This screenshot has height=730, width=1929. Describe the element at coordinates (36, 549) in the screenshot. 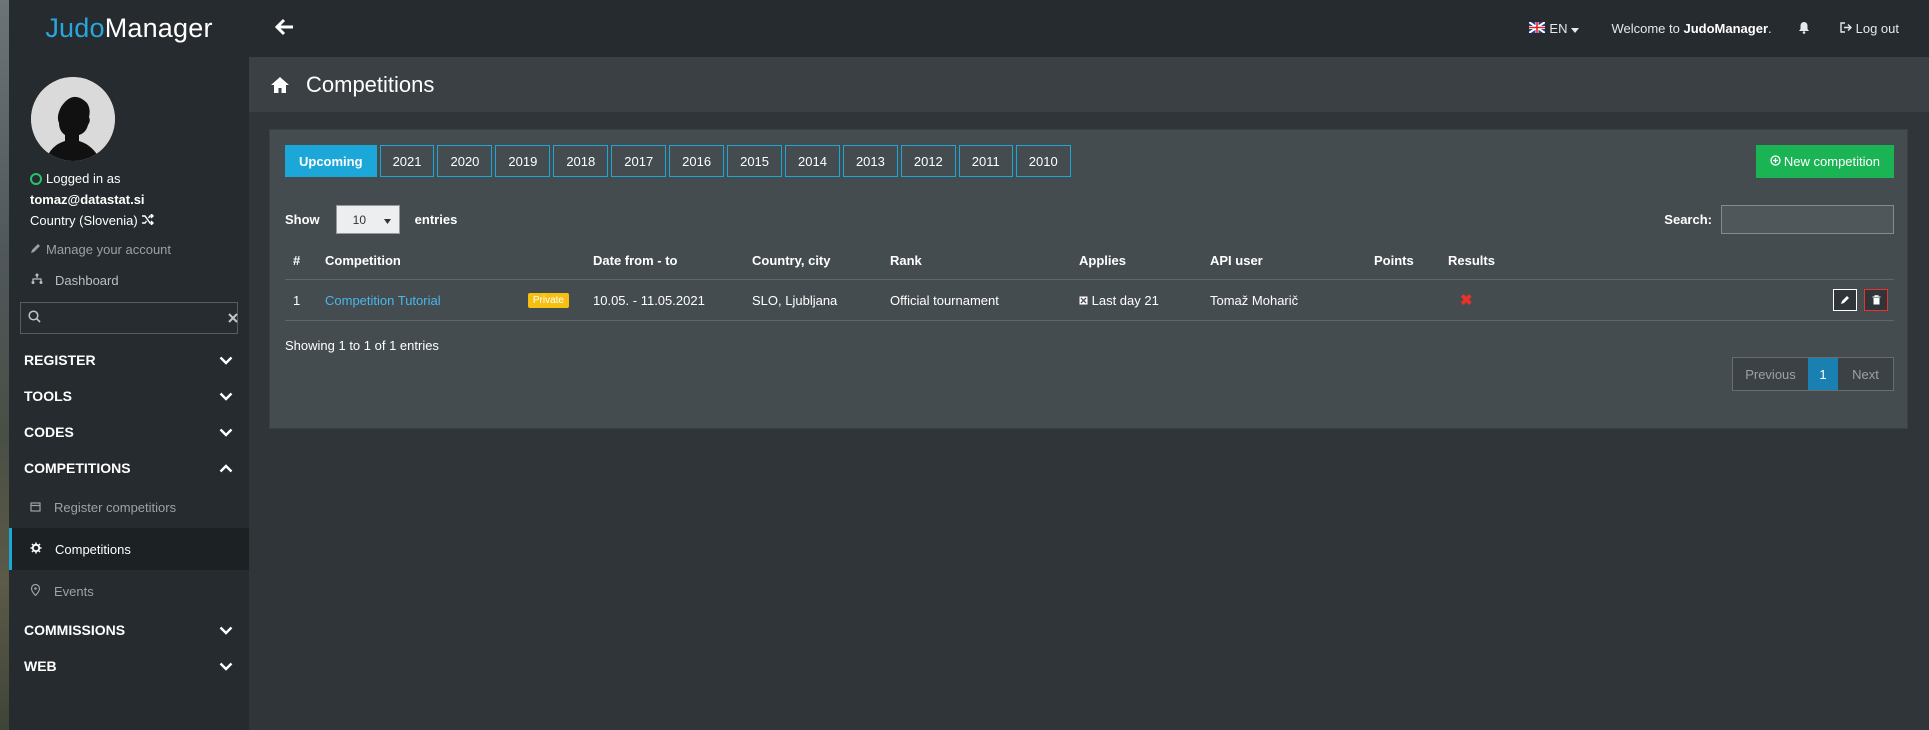

I see `gear-icon` at that location.